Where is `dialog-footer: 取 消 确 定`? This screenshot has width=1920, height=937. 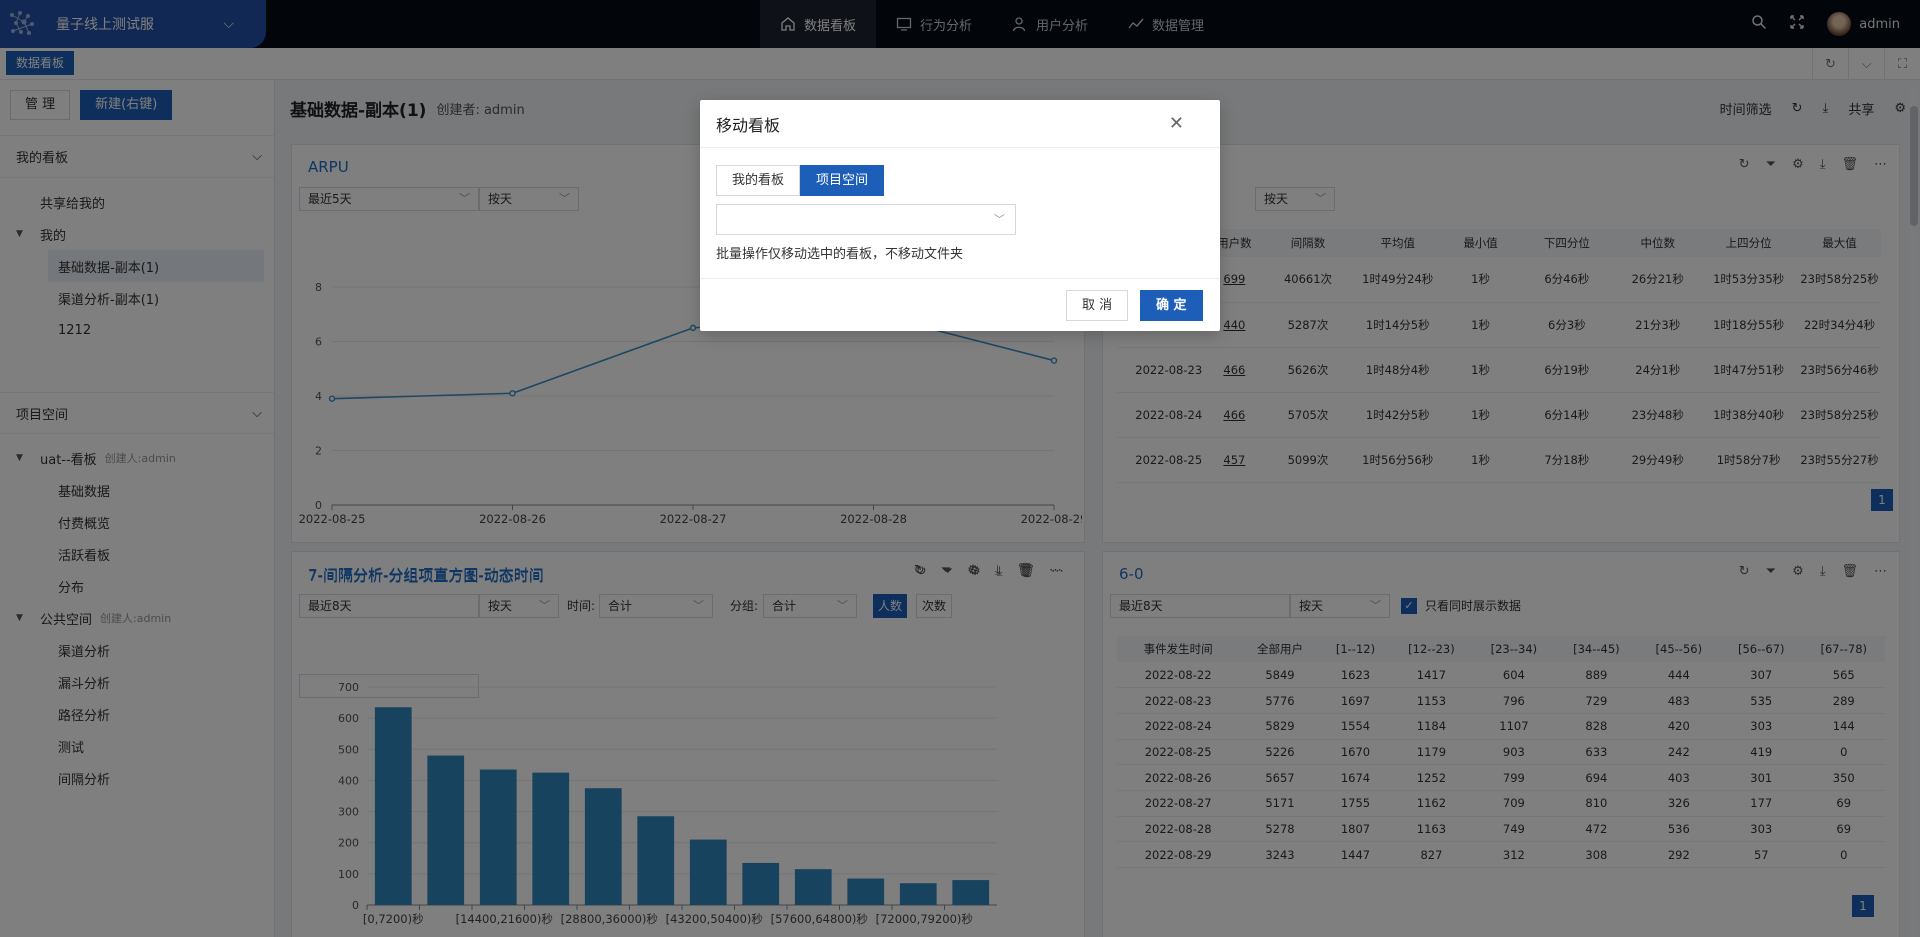 dialog-footer: 取 消 确 定 is located at coordinates (960, 304).